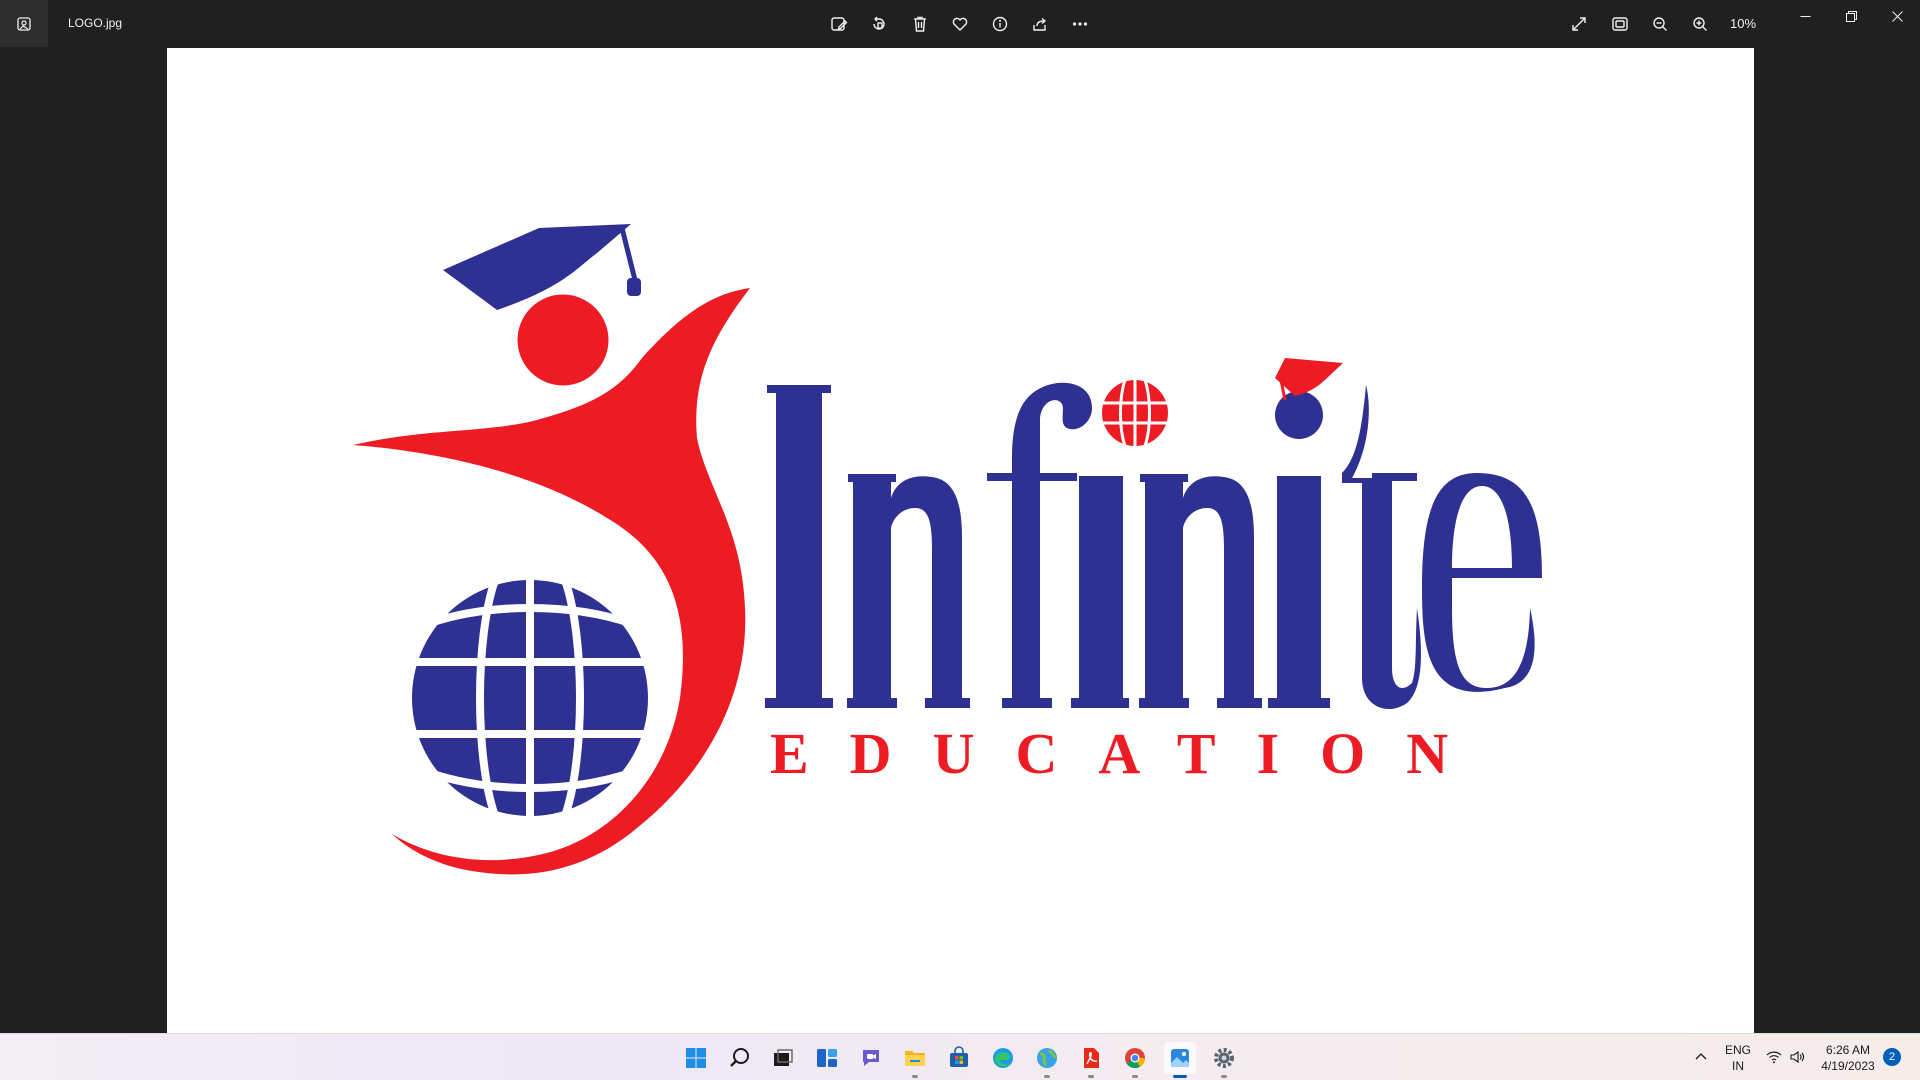 This screenshot has width=1920, height=1080. I want to click on active-indicator, so click(1180, 1076).